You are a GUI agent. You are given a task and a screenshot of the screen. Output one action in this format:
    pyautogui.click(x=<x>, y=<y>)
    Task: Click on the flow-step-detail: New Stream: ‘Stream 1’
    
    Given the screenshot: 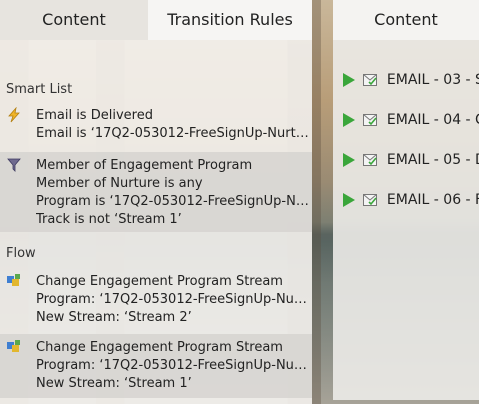 What is the action you would take?
    pyautogui.click(x=114, y=383)
    